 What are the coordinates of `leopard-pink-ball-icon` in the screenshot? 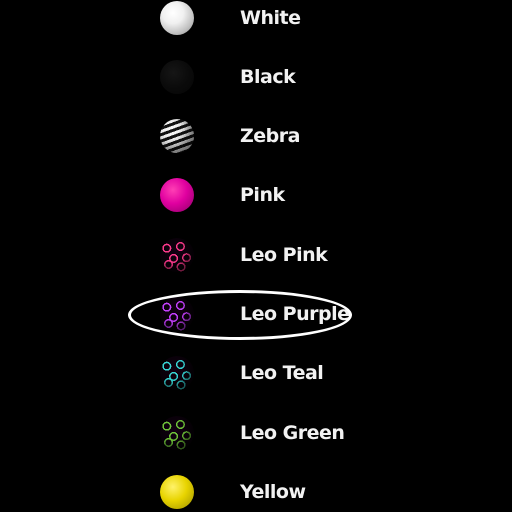 It's located at (177, 255).